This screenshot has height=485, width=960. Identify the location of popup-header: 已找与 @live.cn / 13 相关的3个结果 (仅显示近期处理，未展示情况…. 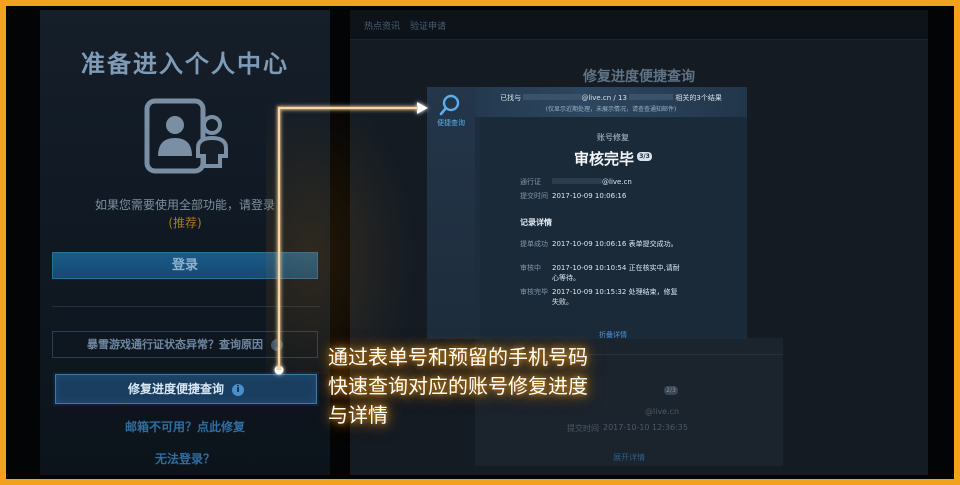
(611, 102).